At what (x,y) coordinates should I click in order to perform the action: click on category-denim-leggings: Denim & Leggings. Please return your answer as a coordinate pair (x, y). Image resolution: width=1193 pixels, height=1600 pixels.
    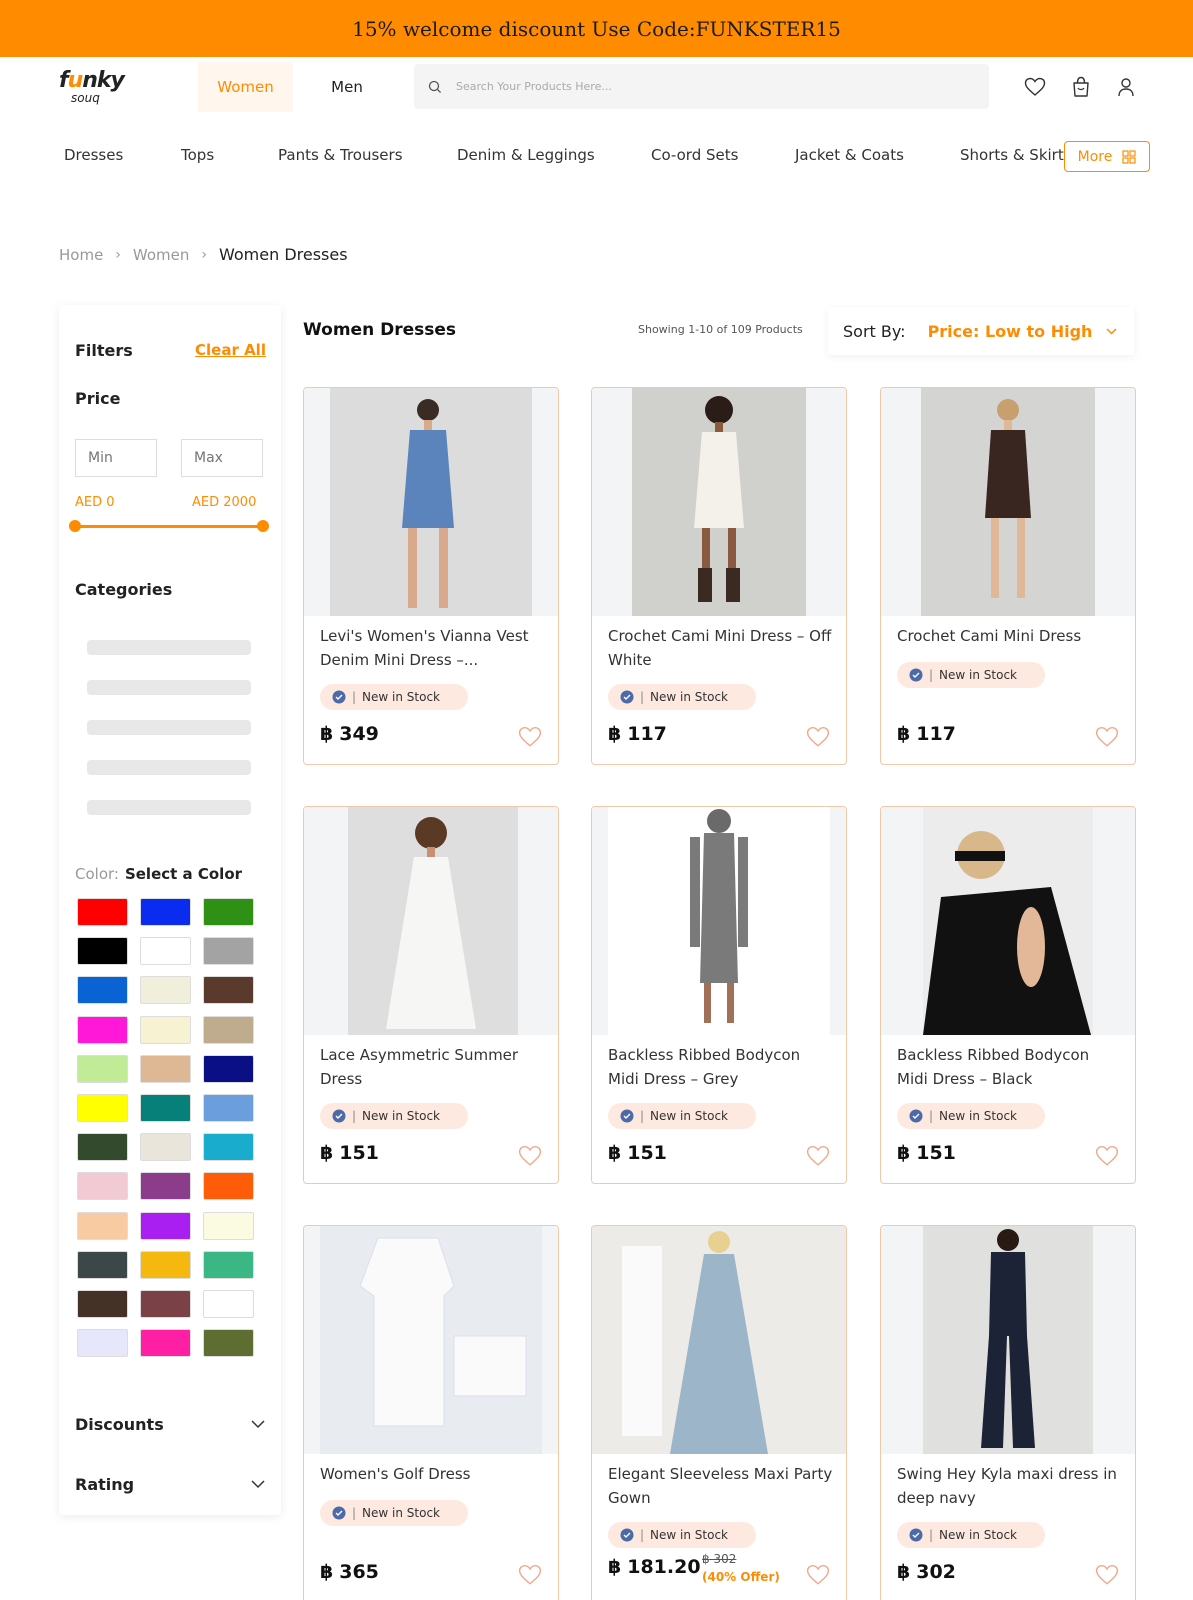
    Looking at the image, I should click on (526, 155).